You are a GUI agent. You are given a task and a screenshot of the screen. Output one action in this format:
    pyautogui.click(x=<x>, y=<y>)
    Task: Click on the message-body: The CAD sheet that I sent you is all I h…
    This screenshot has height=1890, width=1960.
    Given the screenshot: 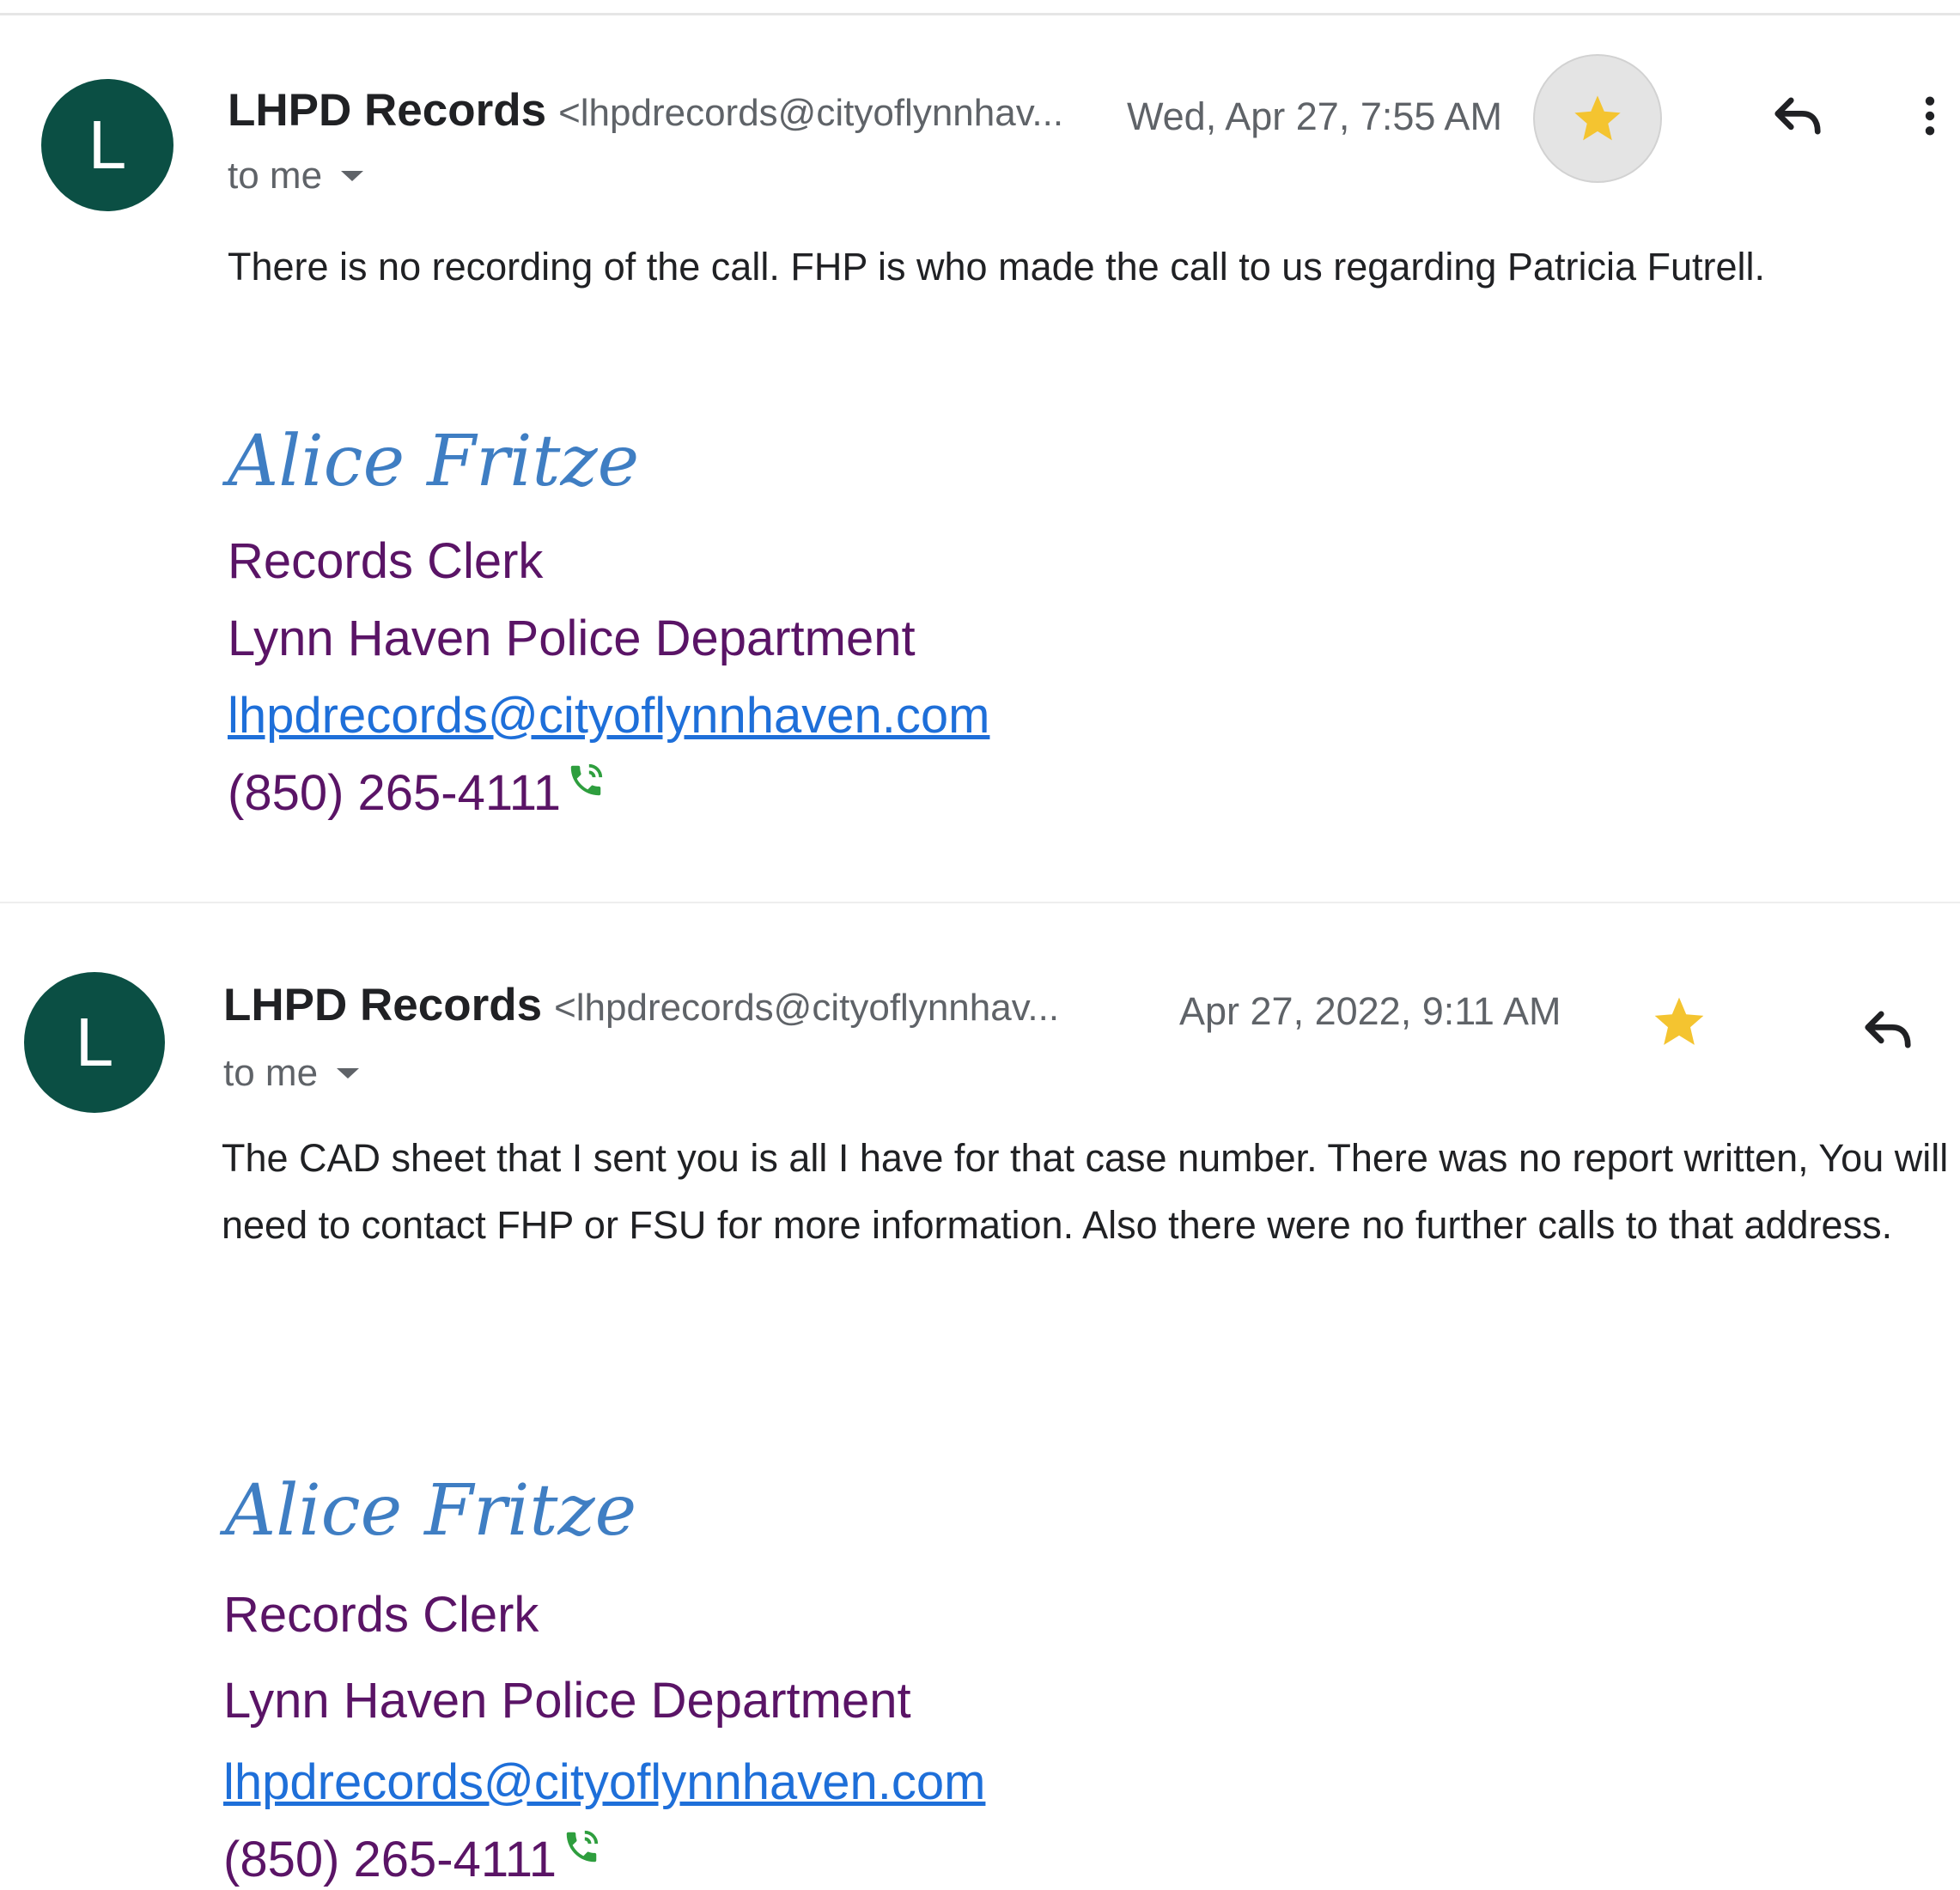 What is the action you would take?
    pyautogui.click(x=1086, y=1191)
    